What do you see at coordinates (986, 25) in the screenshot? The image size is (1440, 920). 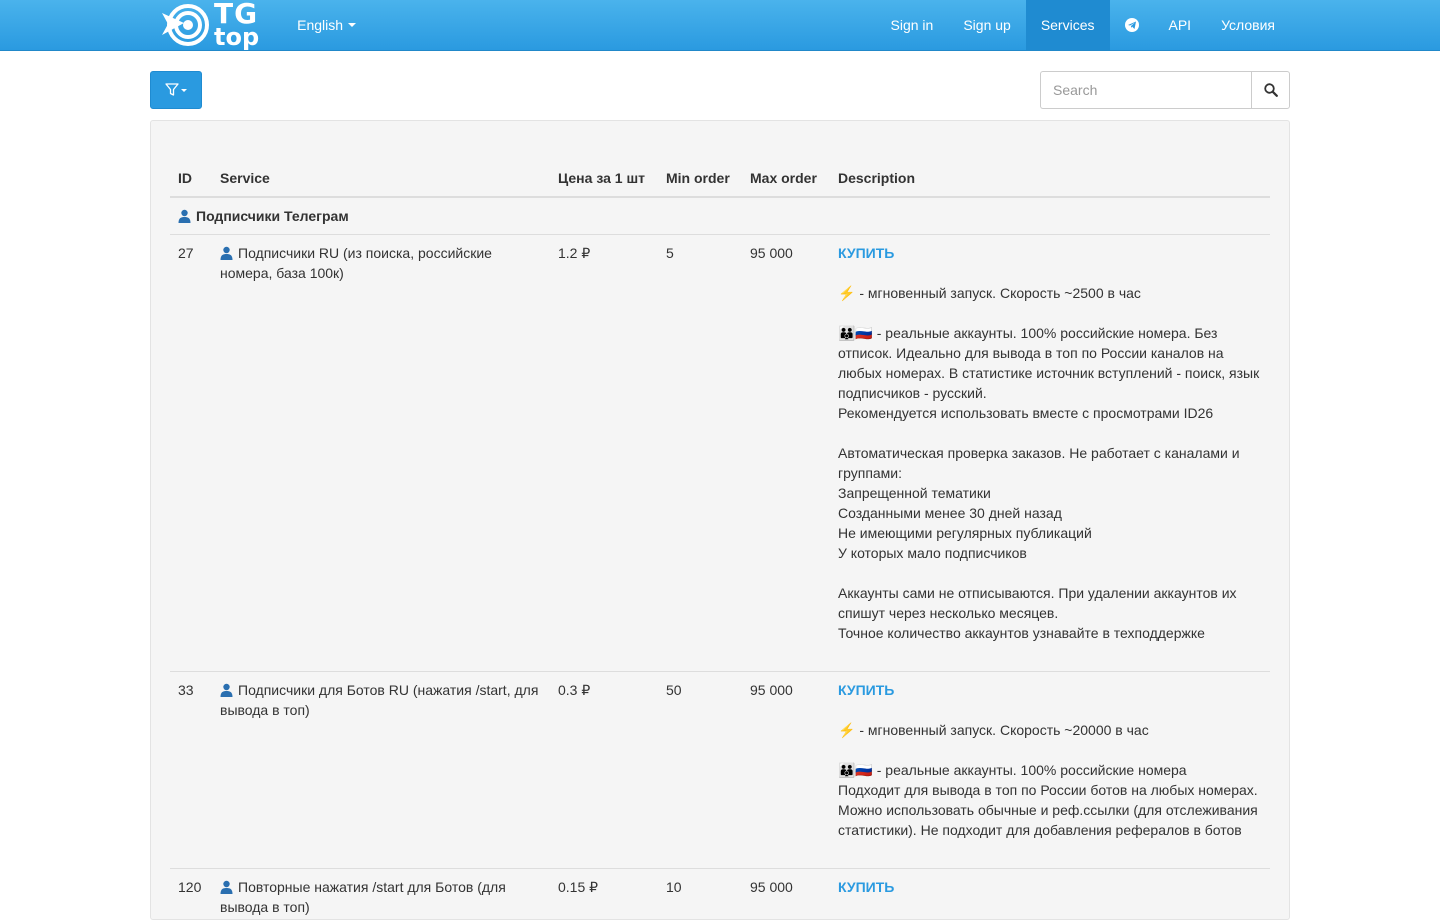 I see `nav-sign-up: Sign up` at bounding box center [986, 25].